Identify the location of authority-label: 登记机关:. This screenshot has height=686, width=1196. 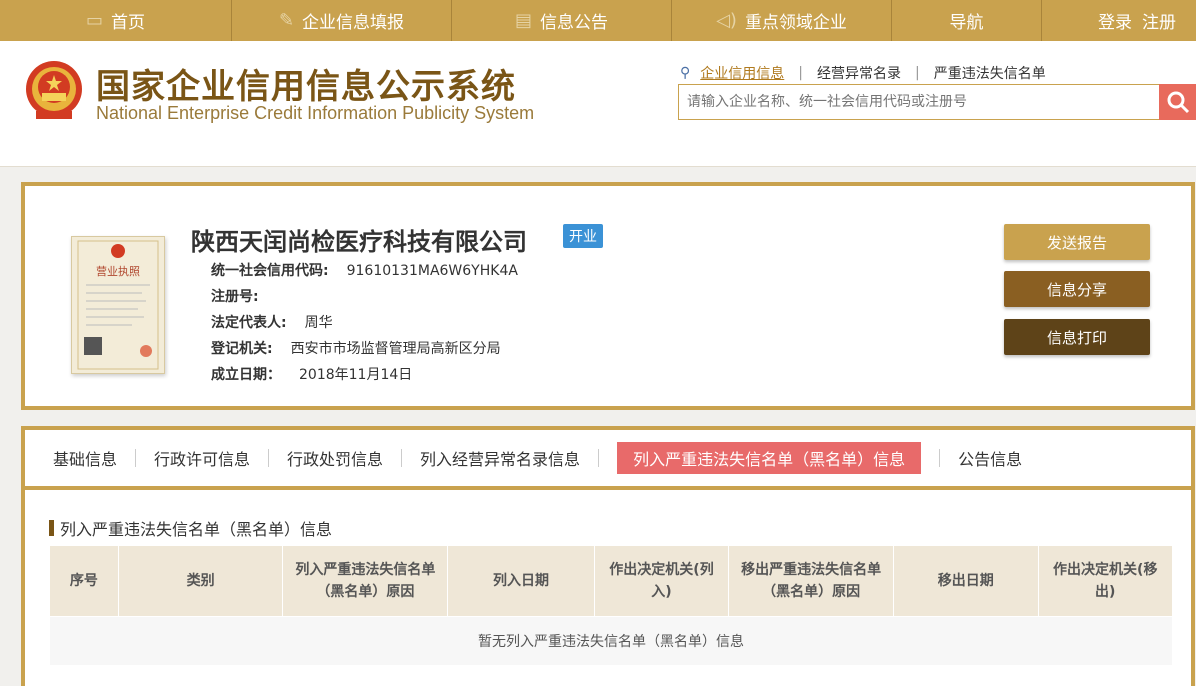
(242, 349).